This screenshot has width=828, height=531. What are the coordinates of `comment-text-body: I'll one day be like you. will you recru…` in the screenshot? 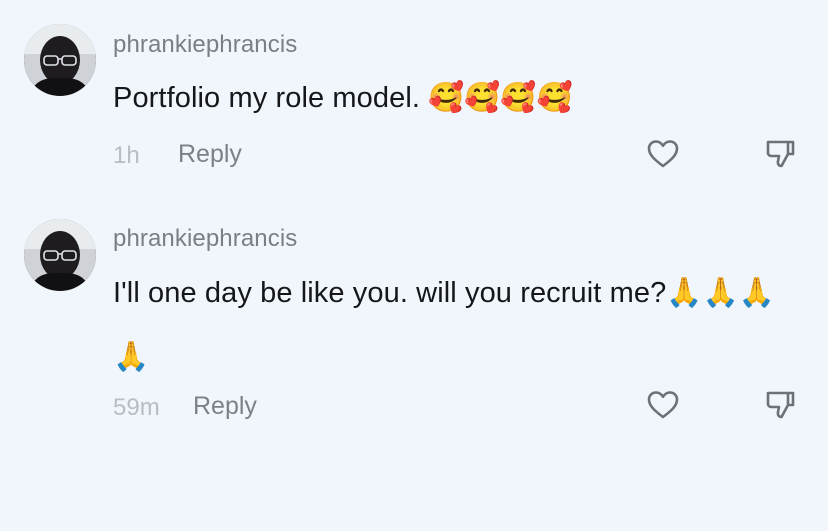 It's located at (390, 293).